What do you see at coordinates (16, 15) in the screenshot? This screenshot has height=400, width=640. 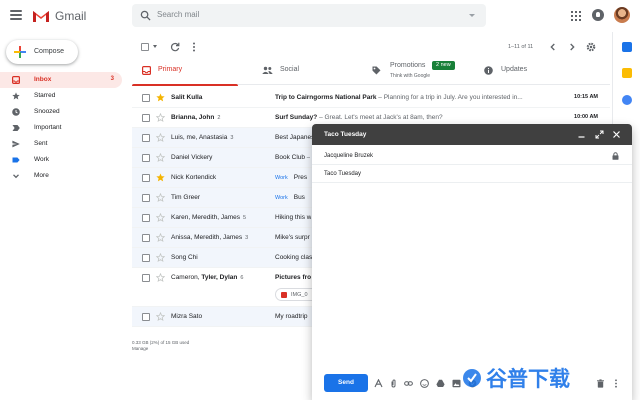 I see `main-menu-icon` at bounding box center [16, 15].